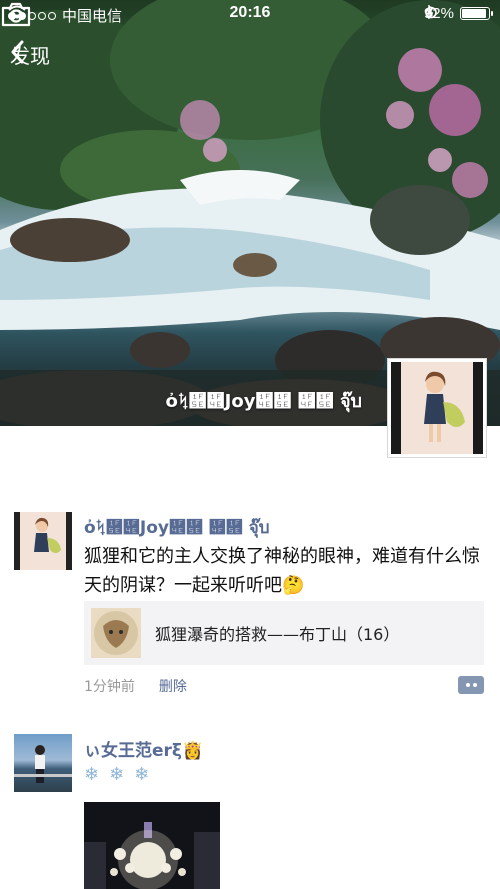 This screenshot has height=889, width=500. What do you see at coordinates (476, 13) in the screenshot?
I see `battery-icon` at bounding box center [476, 13].